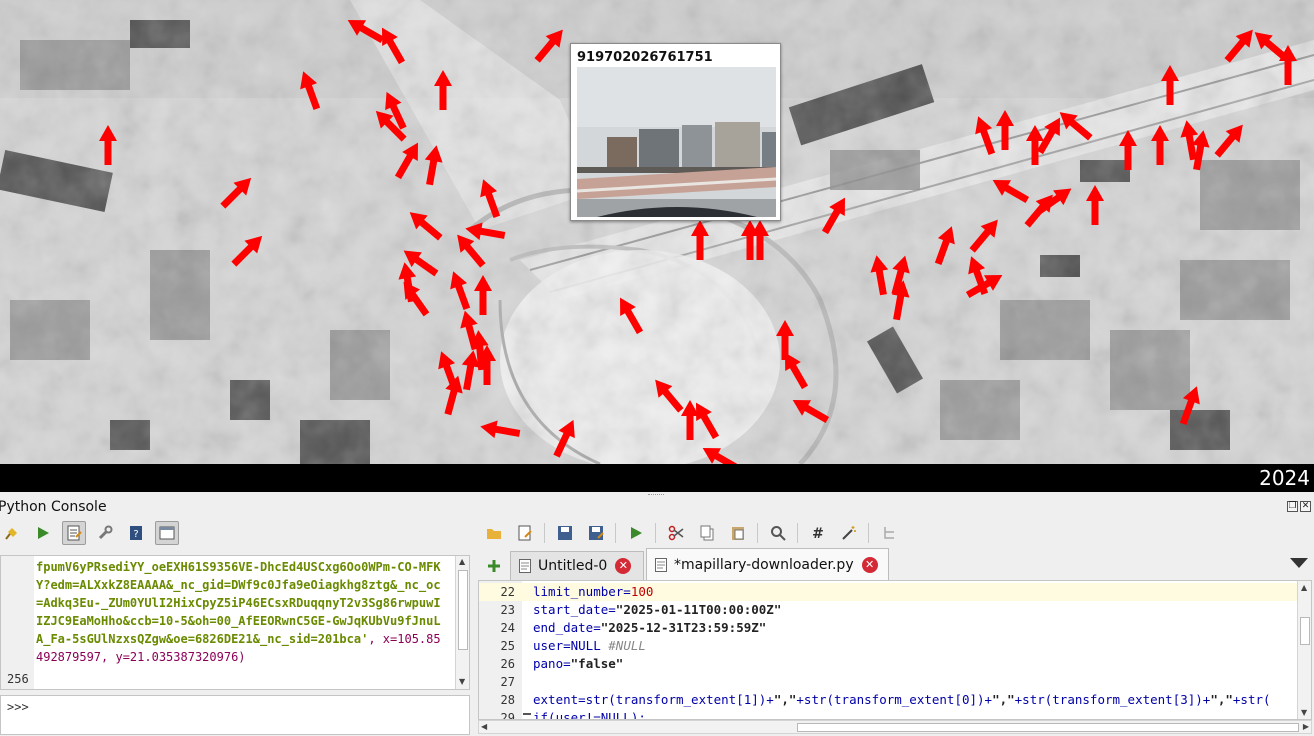  Describe the element at coordinates (235, 715) in the screenshot. I see `console-input: >>>` at that location.